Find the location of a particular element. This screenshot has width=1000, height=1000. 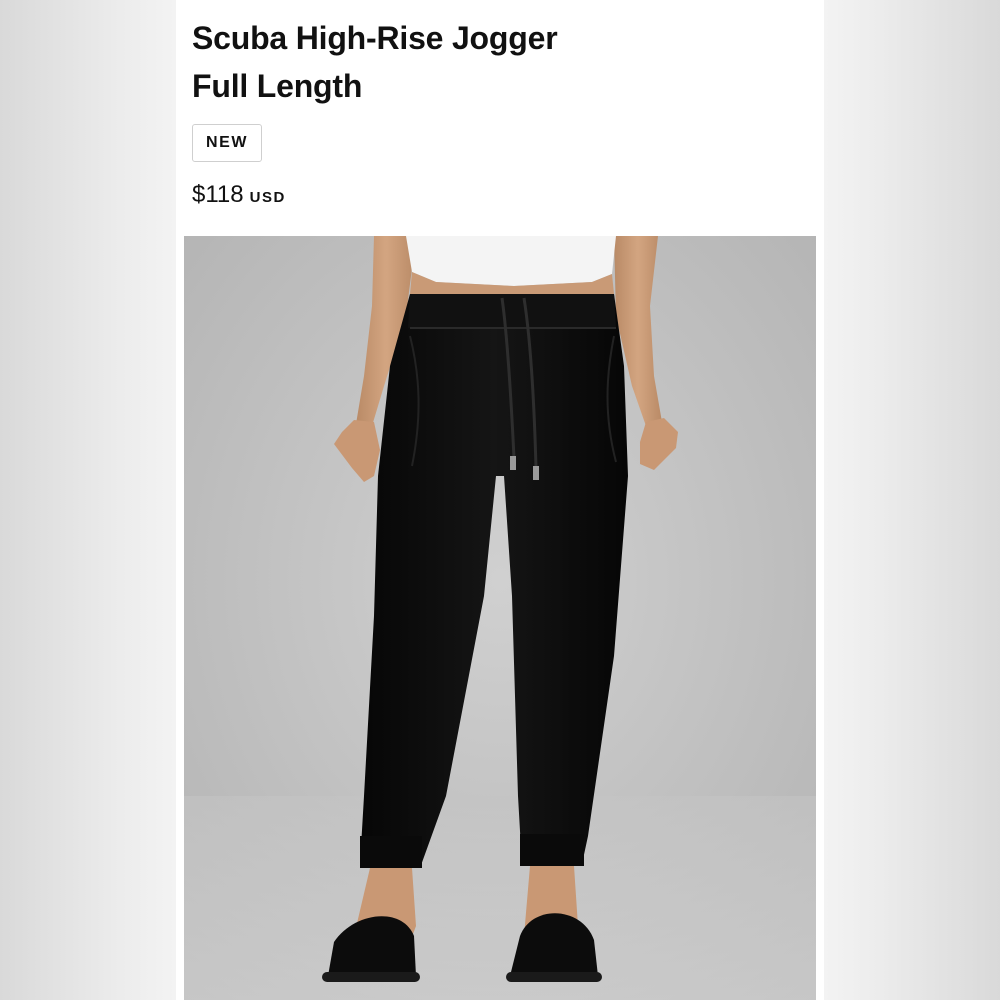

product-price: $118 USD is located at coordinates (239, 196).